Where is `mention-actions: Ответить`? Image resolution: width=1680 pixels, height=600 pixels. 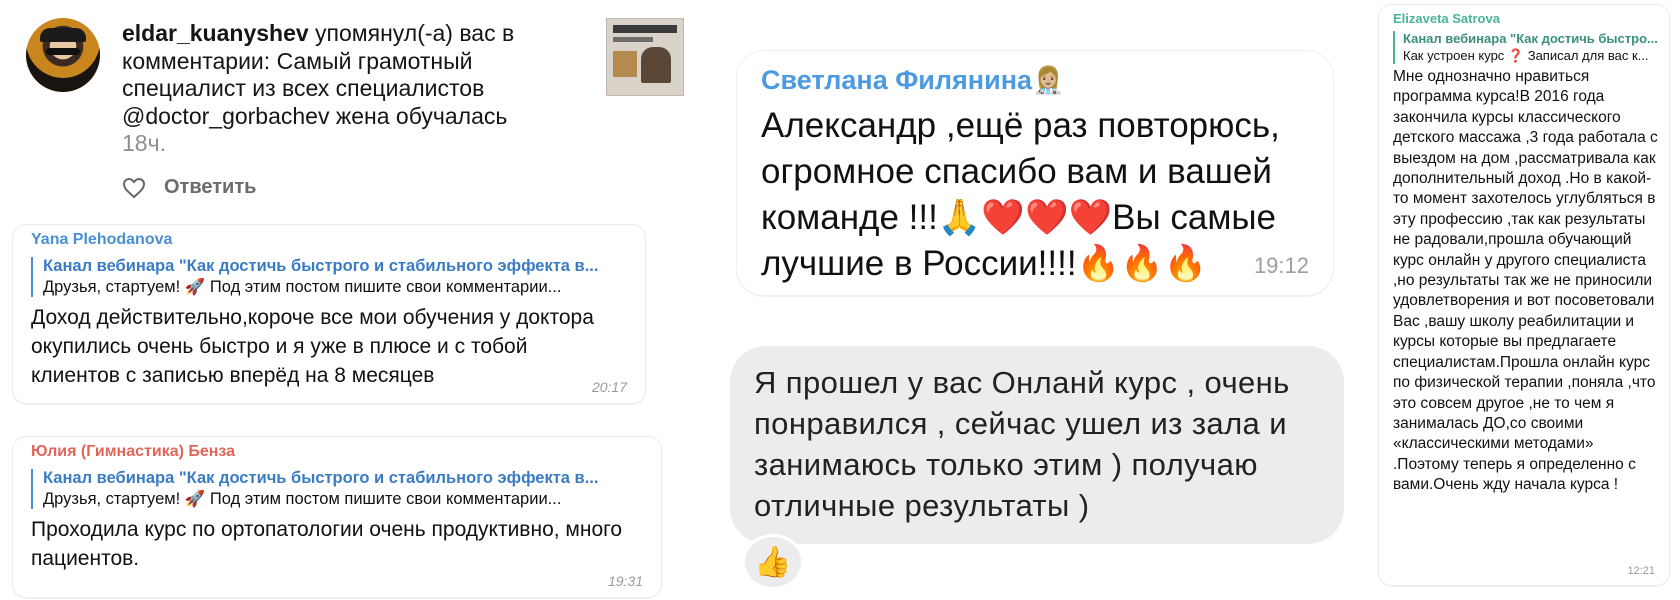 mention-actions: Ответить is located at coordinates (189, 187).